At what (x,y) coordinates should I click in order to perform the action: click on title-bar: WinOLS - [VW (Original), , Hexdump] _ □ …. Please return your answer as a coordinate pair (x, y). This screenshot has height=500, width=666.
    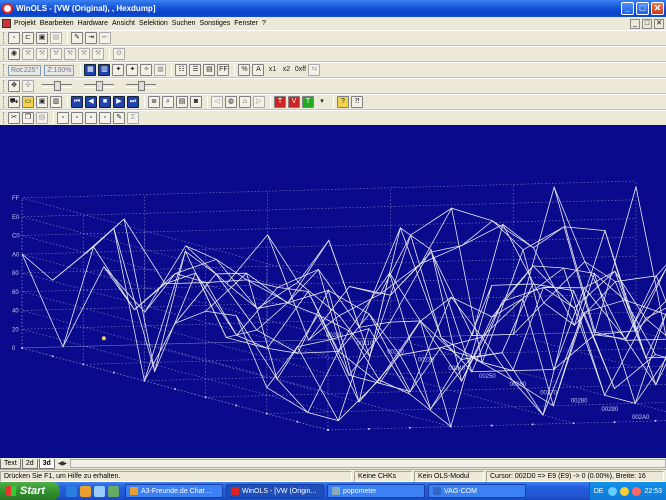
    Looking at the image, I should click on (333, 8).